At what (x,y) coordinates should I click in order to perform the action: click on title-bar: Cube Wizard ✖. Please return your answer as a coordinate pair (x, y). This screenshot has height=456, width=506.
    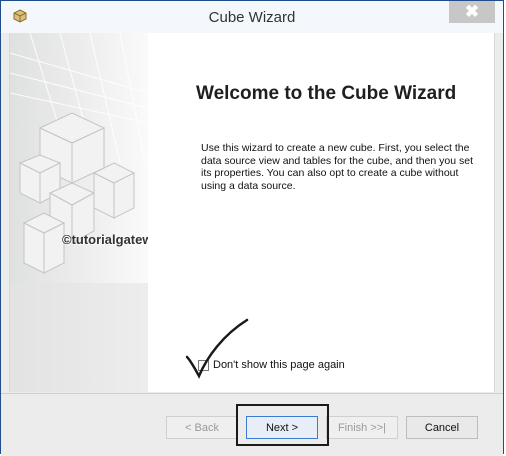
    Looking at the image, I should click on (252, 17).